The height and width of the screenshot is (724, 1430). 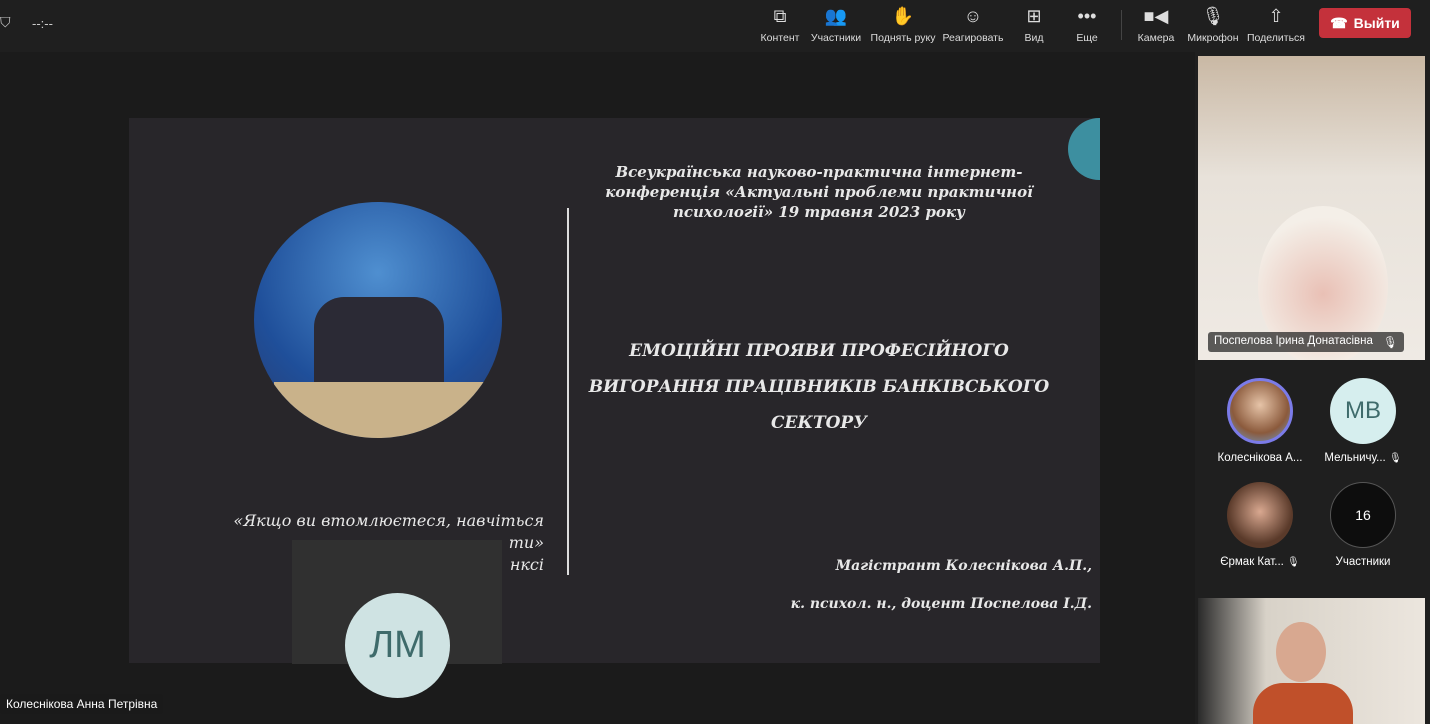 I want to click on phone-hangup-icon: ☎, so click(x=1339, y=22).